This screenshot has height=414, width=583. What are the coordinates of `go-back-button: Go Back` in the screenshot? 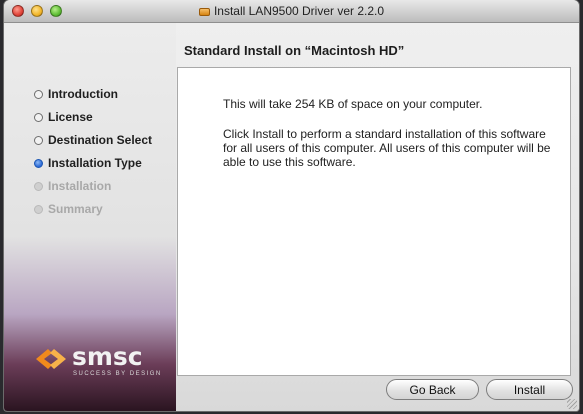 It's located at (432, 389).